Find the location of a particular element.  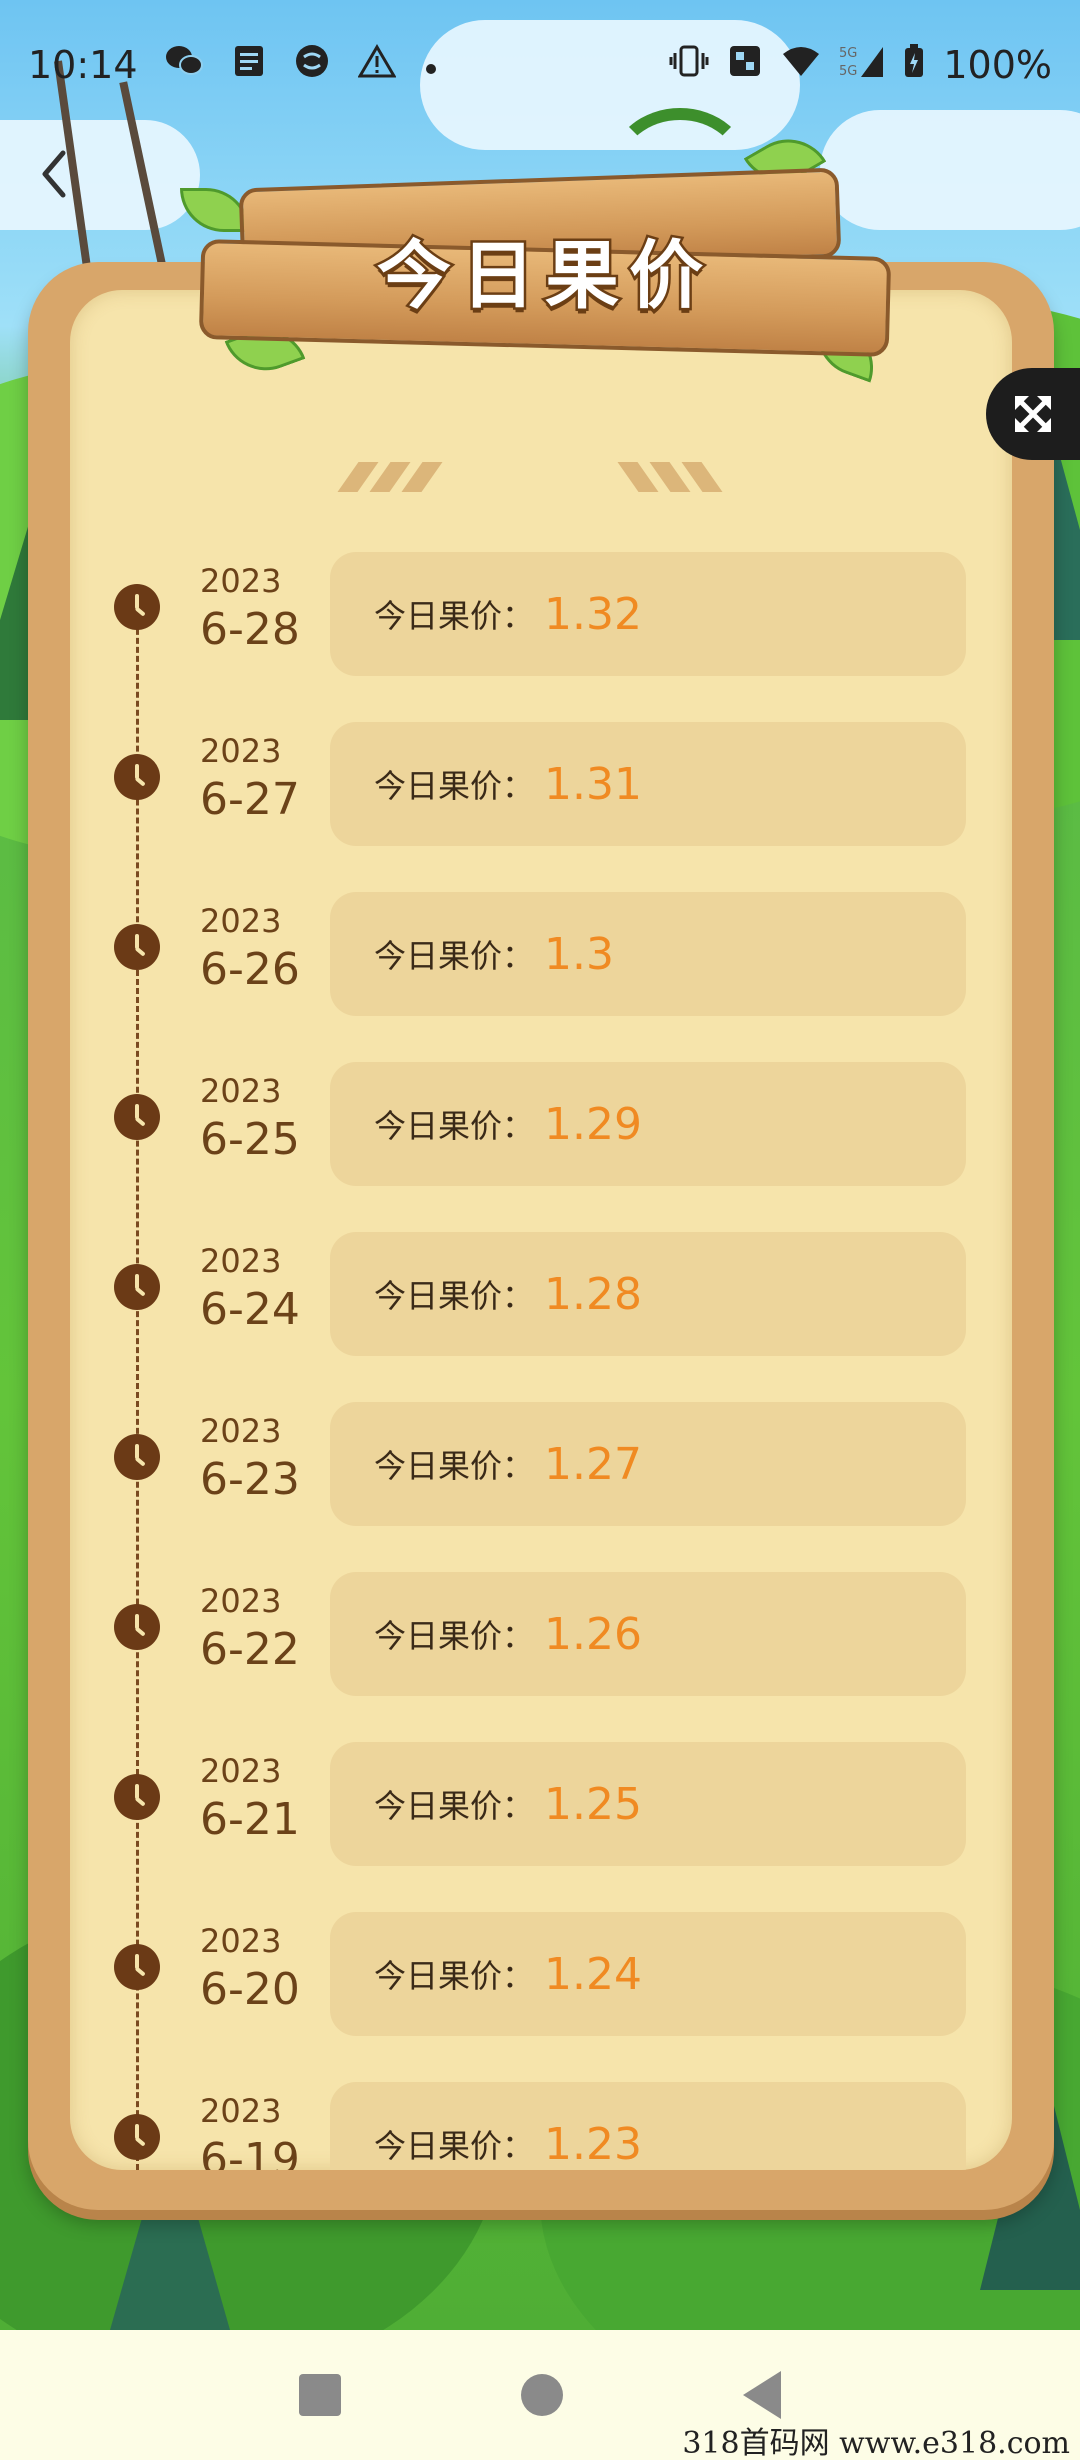

list-item: 2023 6-25 今日果价： 1.29 is located at coordinates (541, 1125).